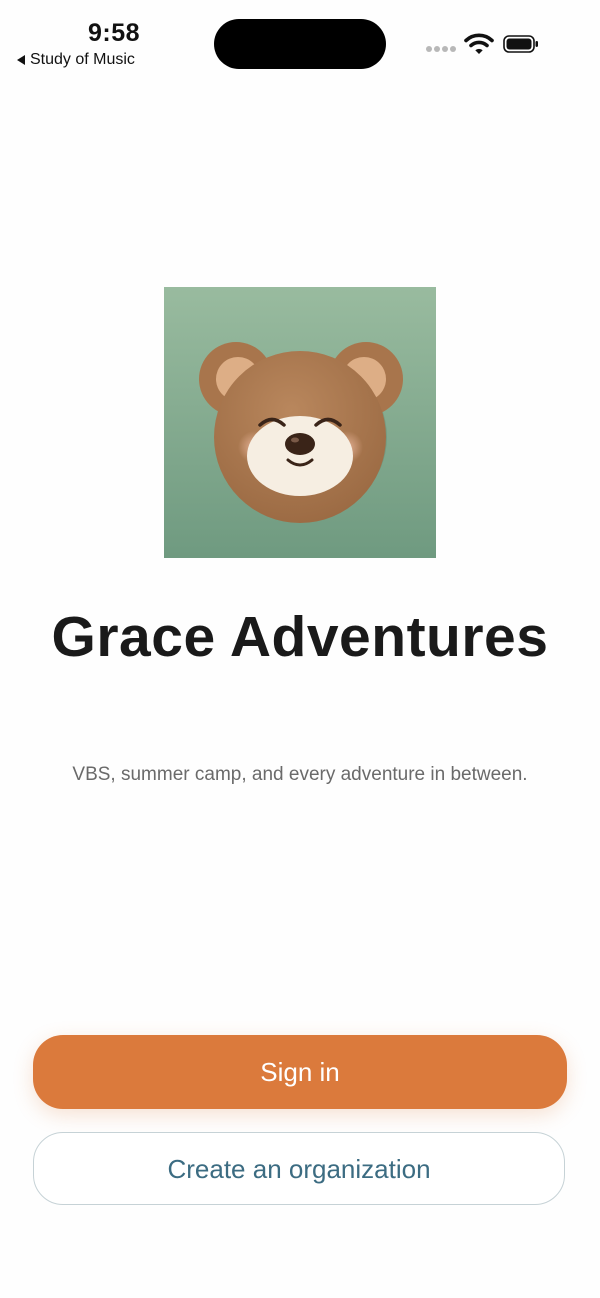 This screenshot has height=1298, width=600. I want to click on bear-illustration, so click(300, 422).